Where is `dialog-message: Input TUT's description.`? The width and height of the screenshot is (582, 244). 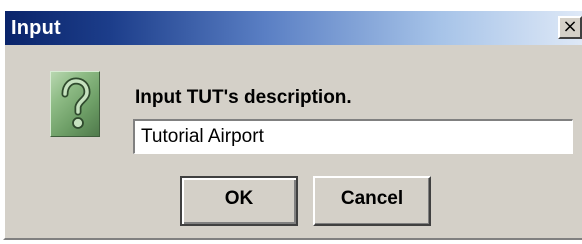 dialog-message: Input TUT's description. is located at coordinates (243, 97).